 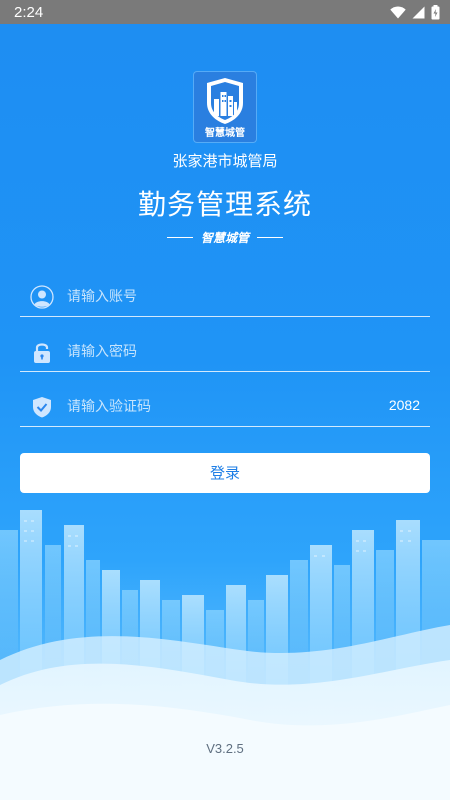 What do you see at coordinates (225, 12) in the screenshot?
I see `status-bar: 2:24` at bounding box center [225, 12].